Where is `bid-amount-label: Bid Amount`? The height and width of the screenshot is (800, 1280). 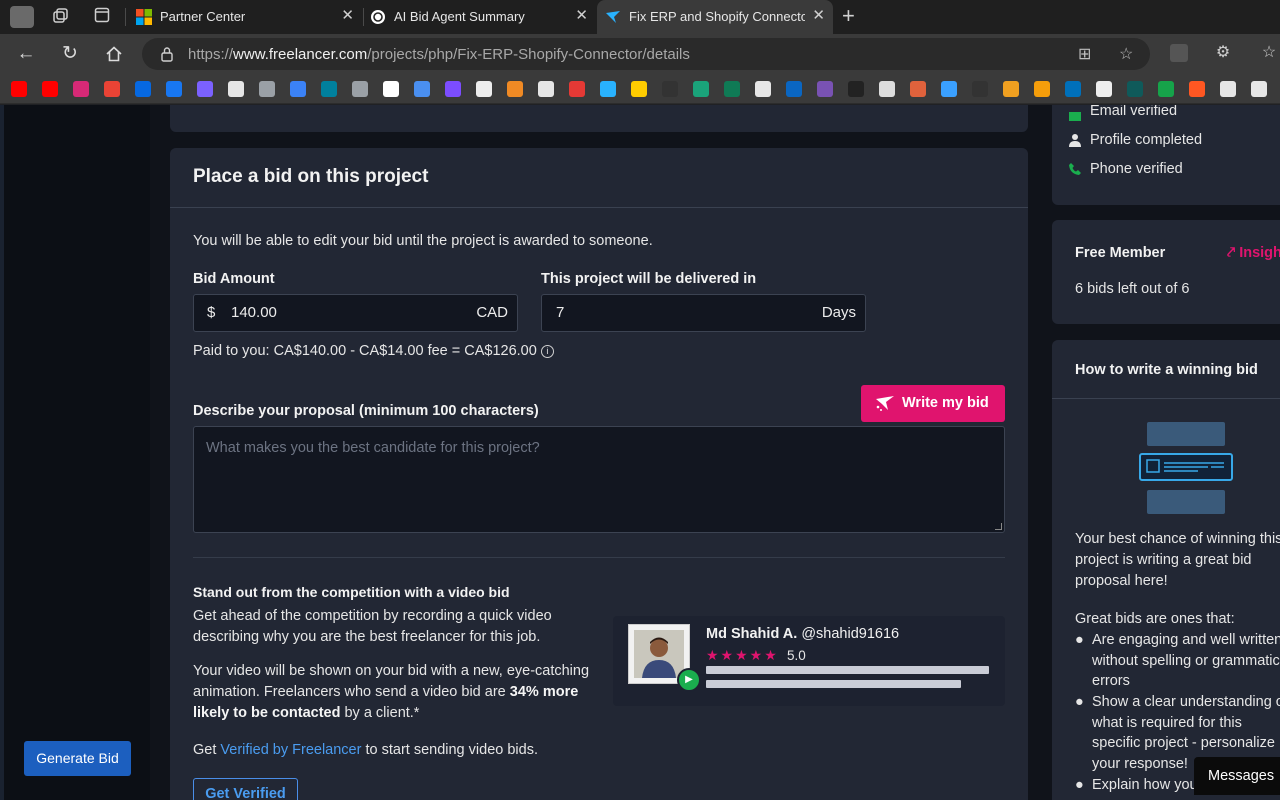
bid-amount-label: Bid Amount is located at coordinates (234, 279).